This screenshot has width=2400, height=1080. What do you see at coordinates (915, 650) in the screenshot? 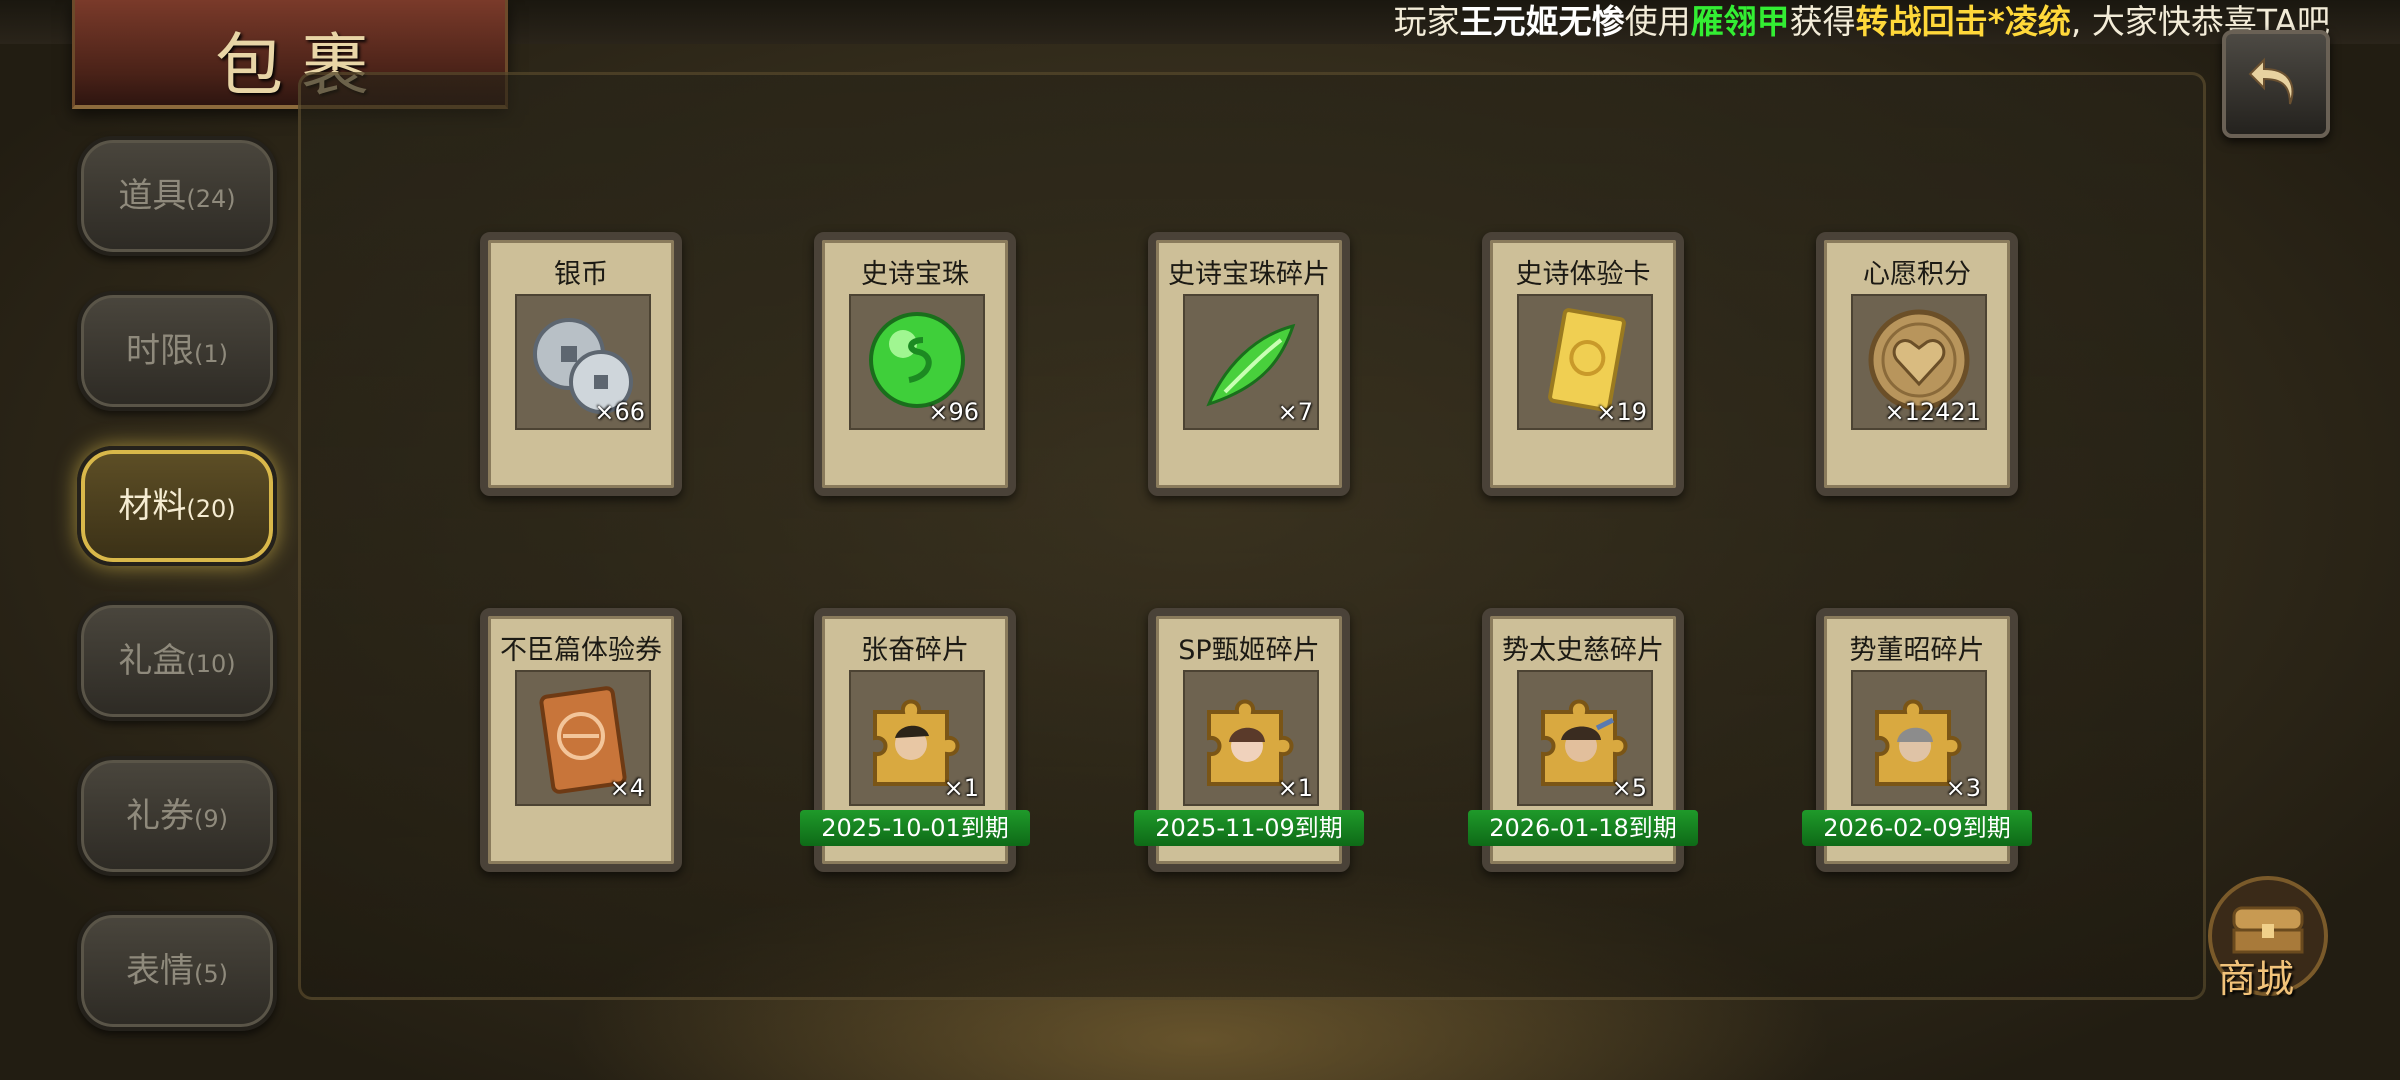
I see `item-name: 张奋碎片` at bounding box center [915, 650].